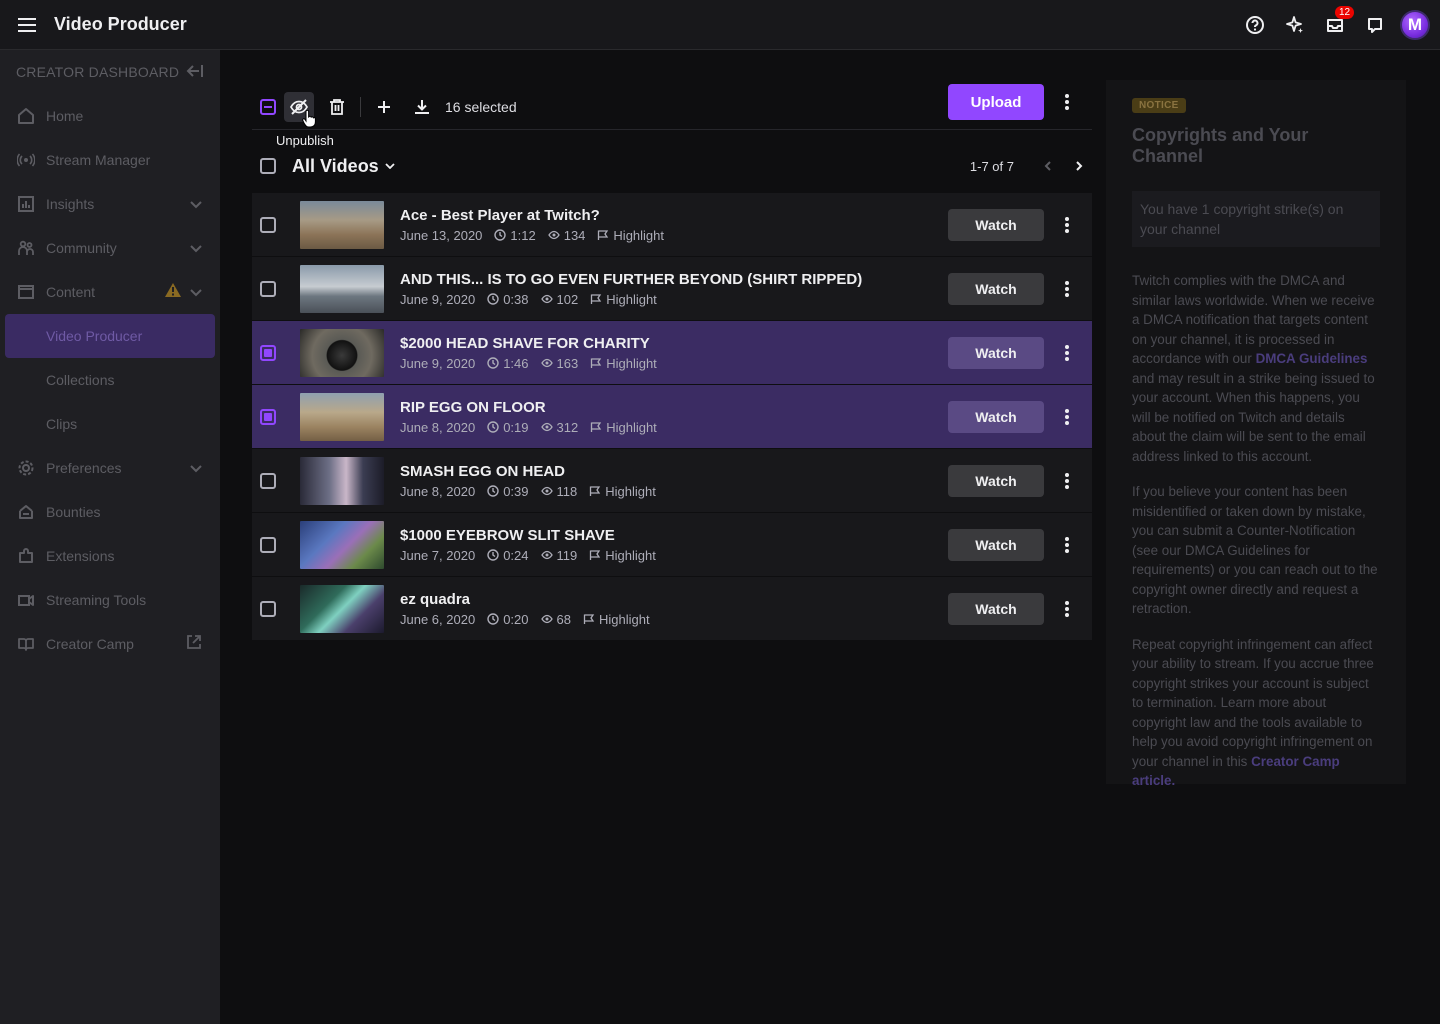 The height and width of the screenshot is (1024, 1440). What do you see at coordinates (538, 215) in the screenshot?
I see `video-title: Ace - Best Player at Twitch?` at bounding box center [538, 215].